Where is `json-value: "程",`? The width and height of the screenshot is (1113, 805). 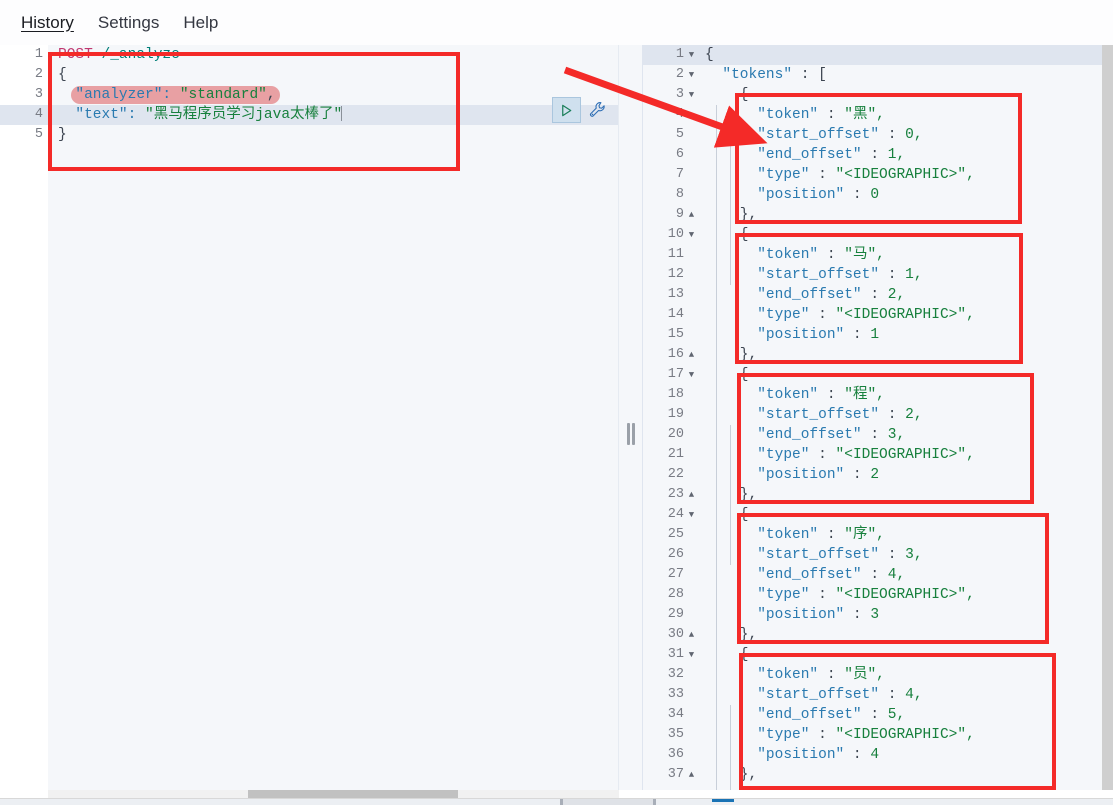
json-value: "程", is located at coordinates (864, 395).